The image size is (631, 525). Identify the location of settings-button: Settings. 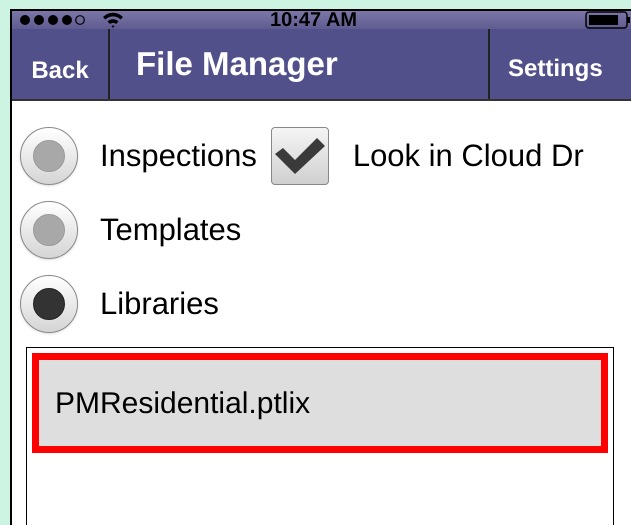
(558, 64).